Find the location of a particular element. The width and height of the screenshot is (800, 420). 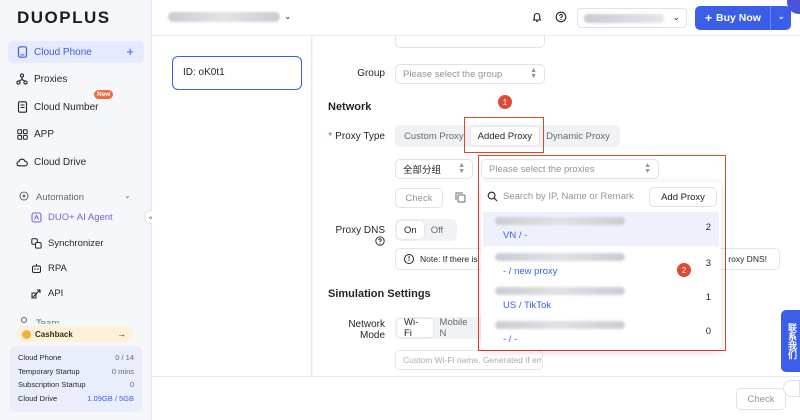

copy-icon is located at coordinates (460, 199).